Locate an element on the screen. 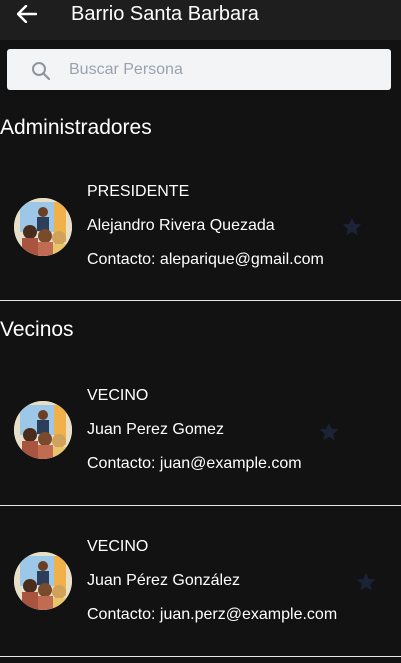 This screenshot has width=401, height=663. person-contact: Contacto: juan.perz@example.com is located at coordinates (212, 614).